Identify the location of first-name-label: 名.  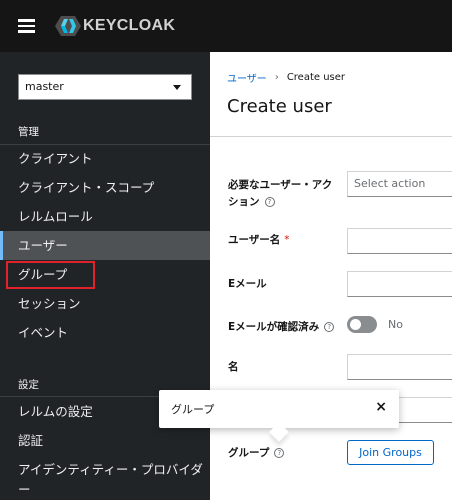
(233, 367).